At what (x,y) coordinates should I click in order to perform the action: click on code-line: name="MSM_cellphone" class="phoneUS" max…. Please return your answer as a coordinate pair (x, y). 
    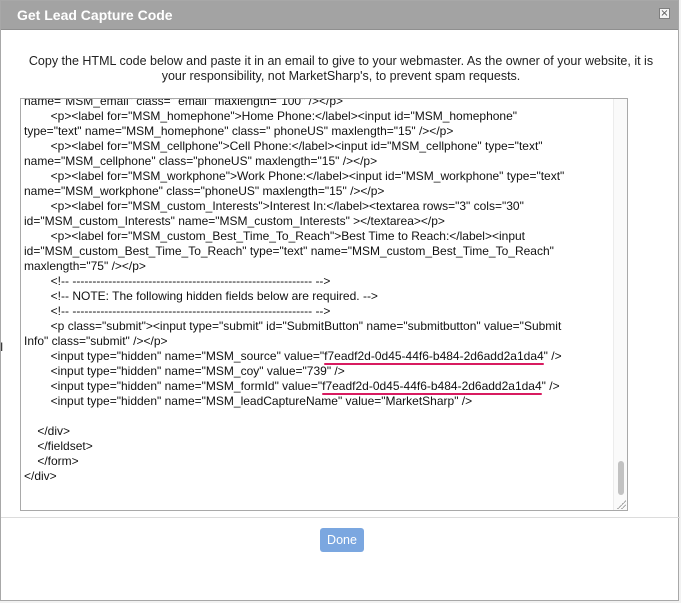
    Looking at the image, I should click on (320, 161).